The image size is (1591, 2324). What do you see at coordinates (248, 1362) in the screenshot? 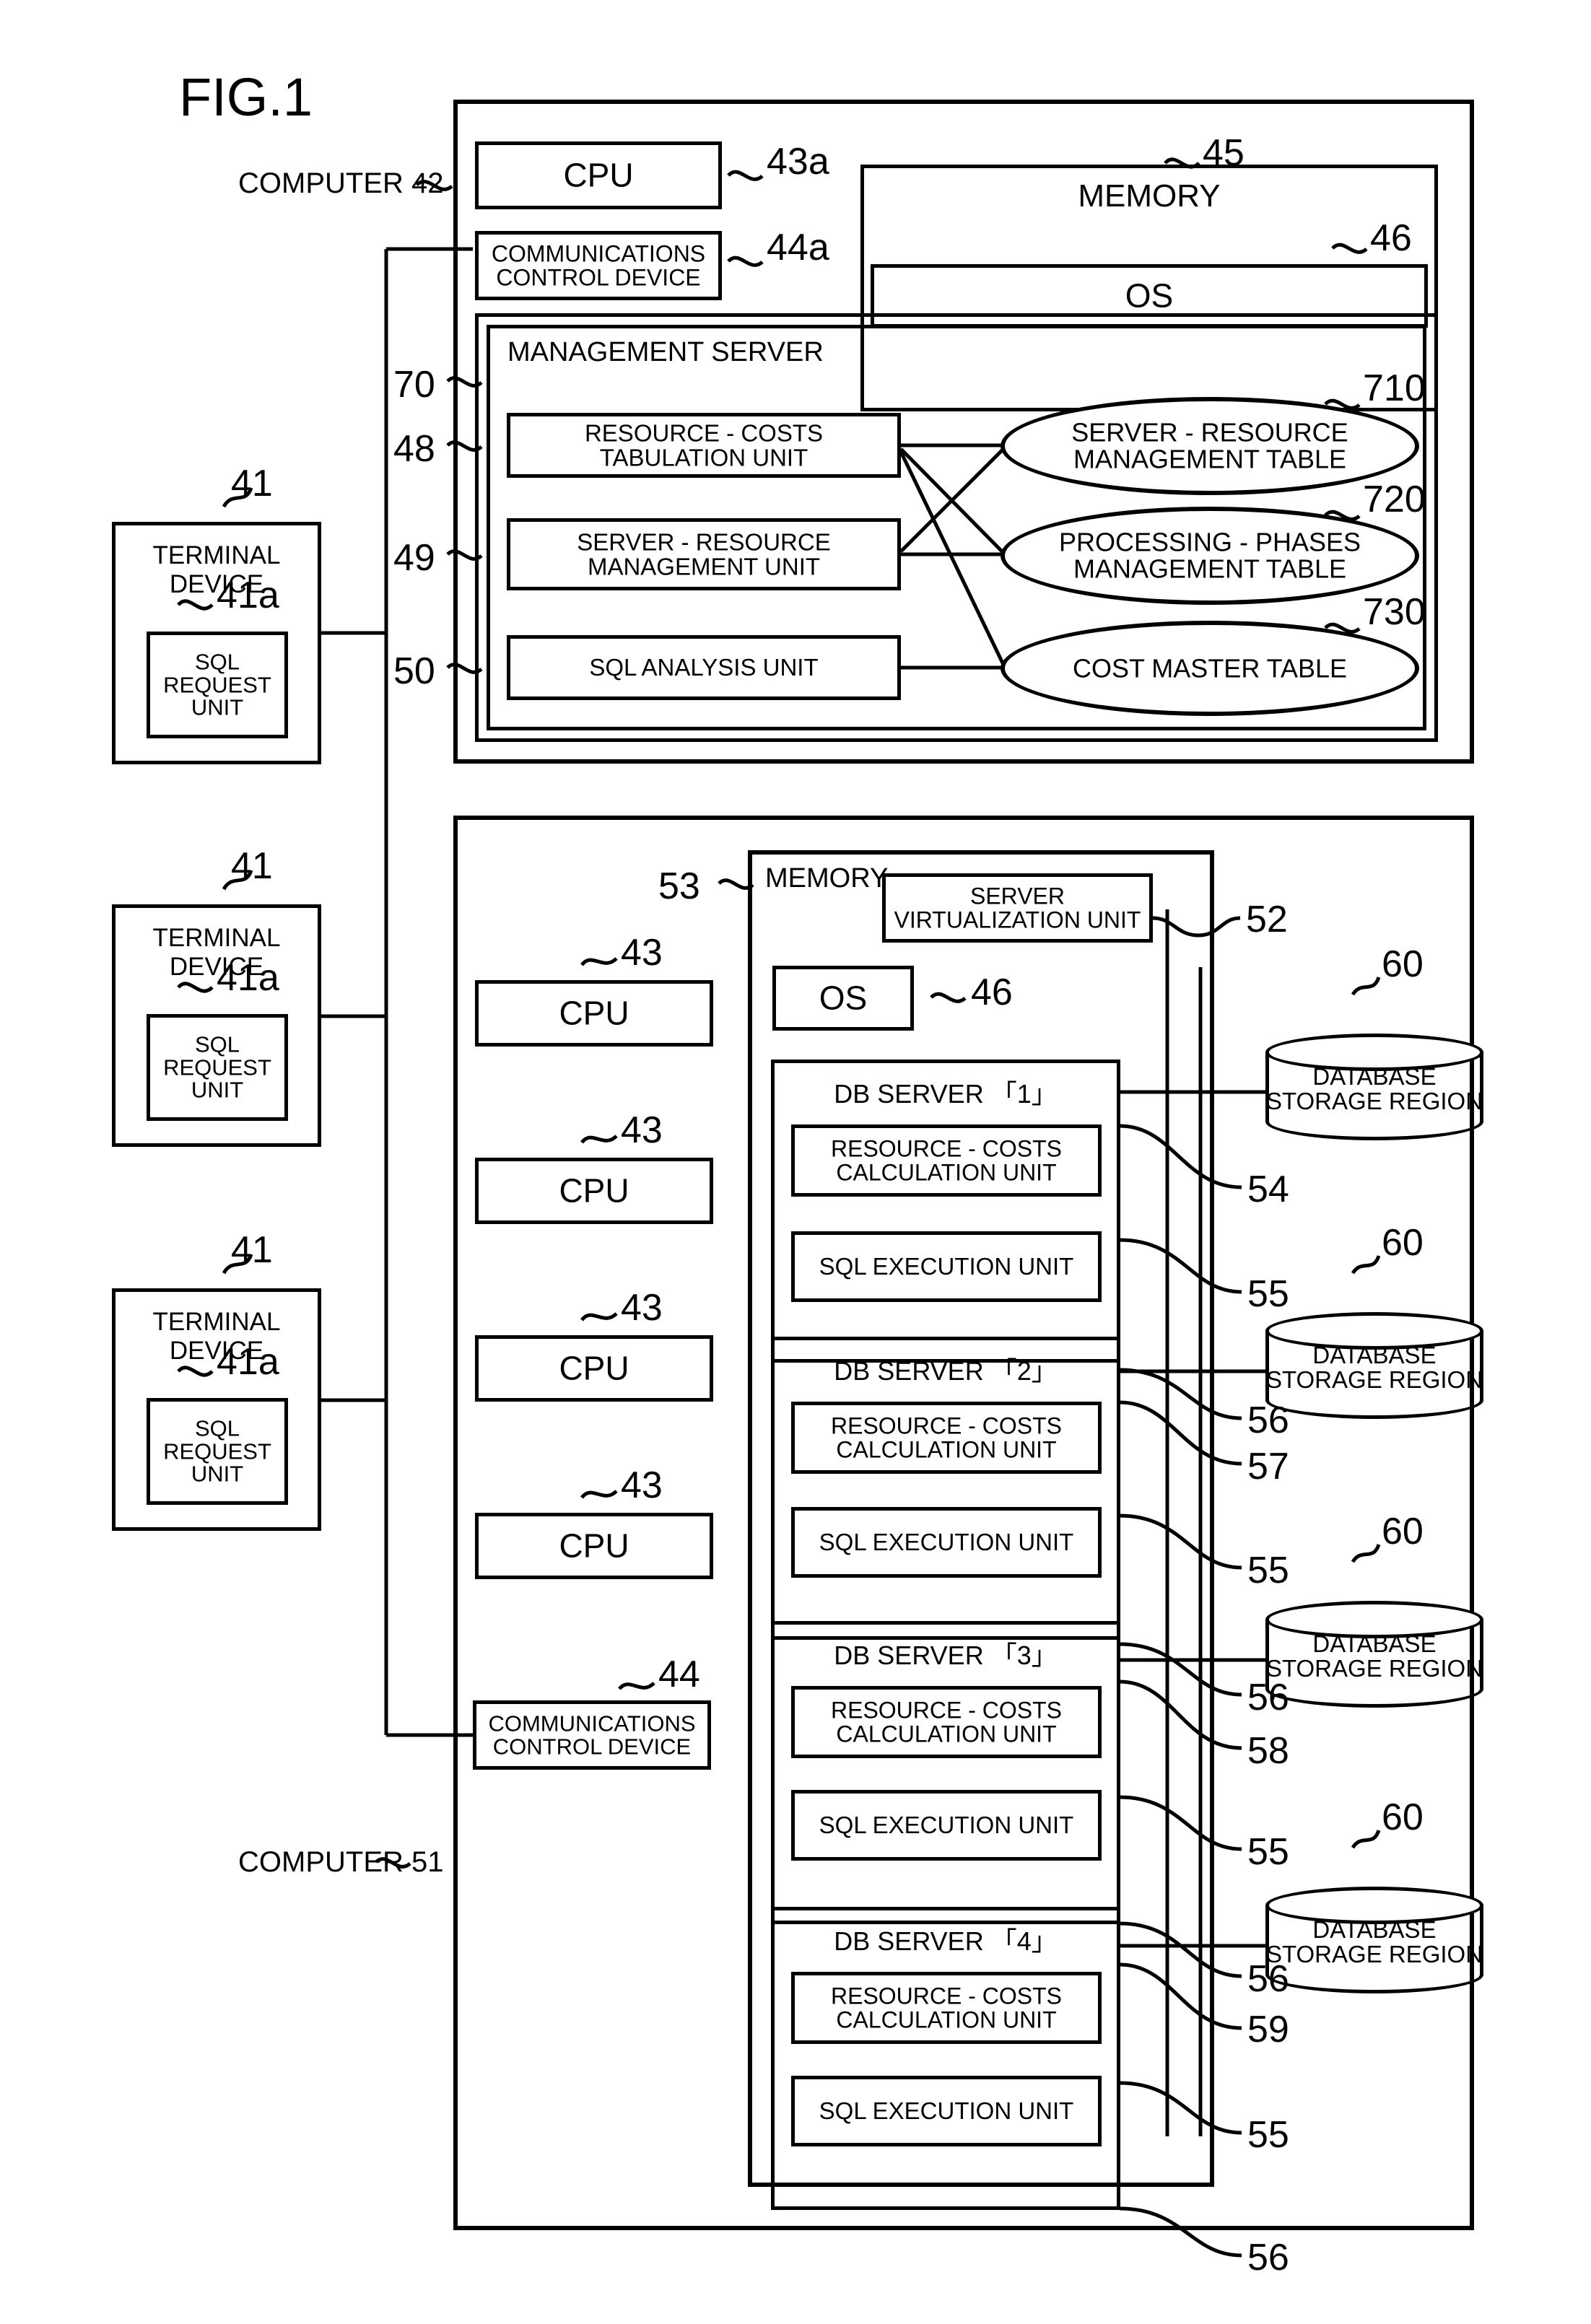
I see `ref-41a-terminal-3: 41a` at bounding box center [248, 1362].